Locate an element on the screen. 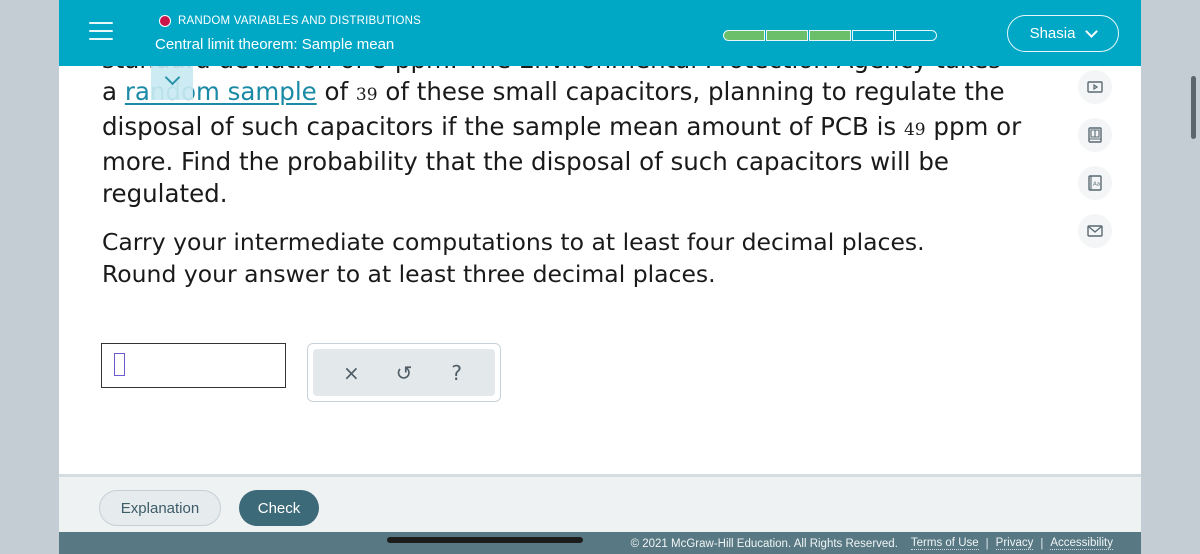 Image resolution: width=1200 pixels, height=554 pixels. answer-tool-panel-inner: × ↺ ? is located at coordinates (404, 372).